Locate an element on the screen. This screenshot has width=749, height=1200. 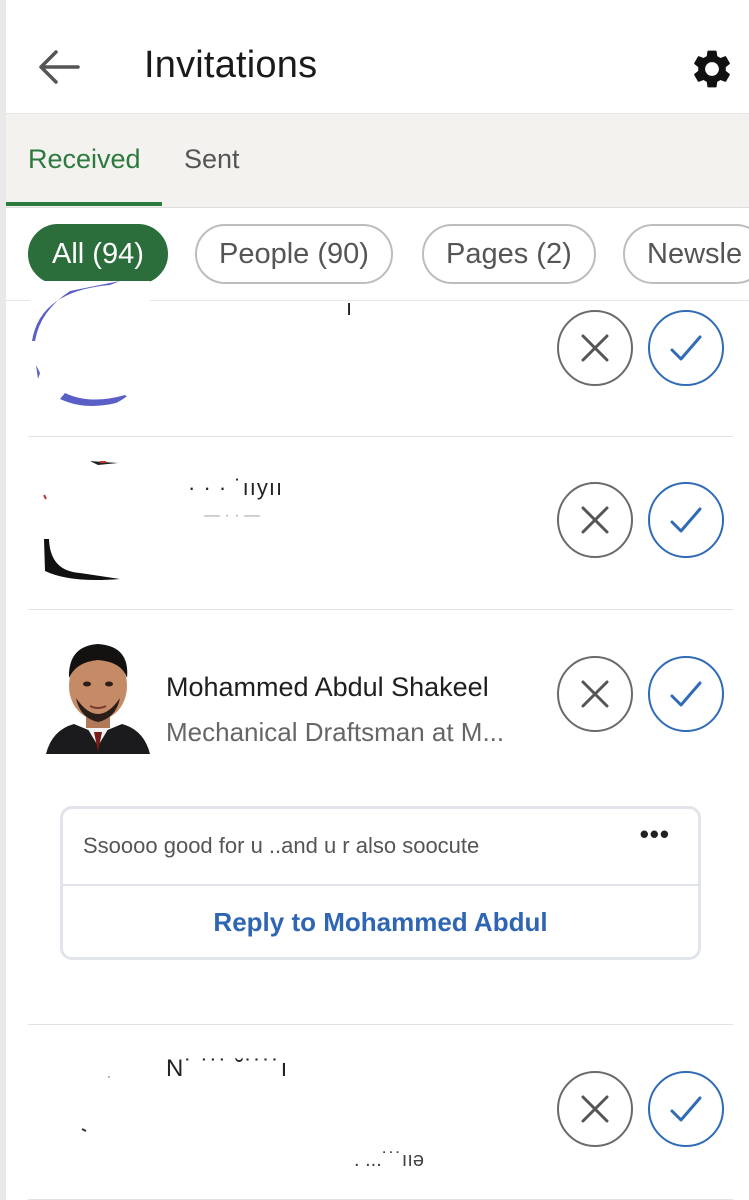
invitation-row: N˙ ˙˙˙ ˘˙˙˙˙ı . ...˙˙˙ııə is located at coordinates (380, 1112).